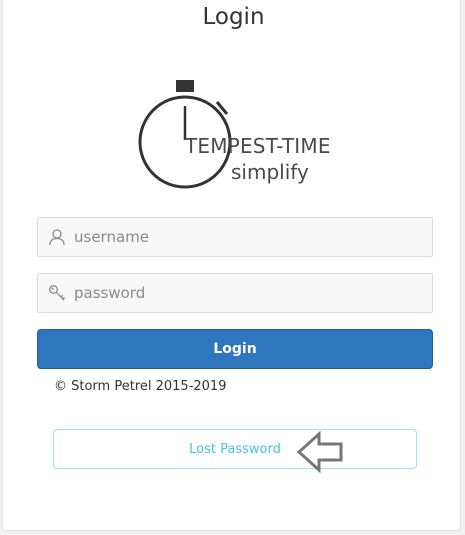 Image resolution: width=465 pixels, height=535 pixels. Describe the element at coordinates (258, 146) in the screenshot. I see `logo-name: TEMPEST-TIME` at that location.